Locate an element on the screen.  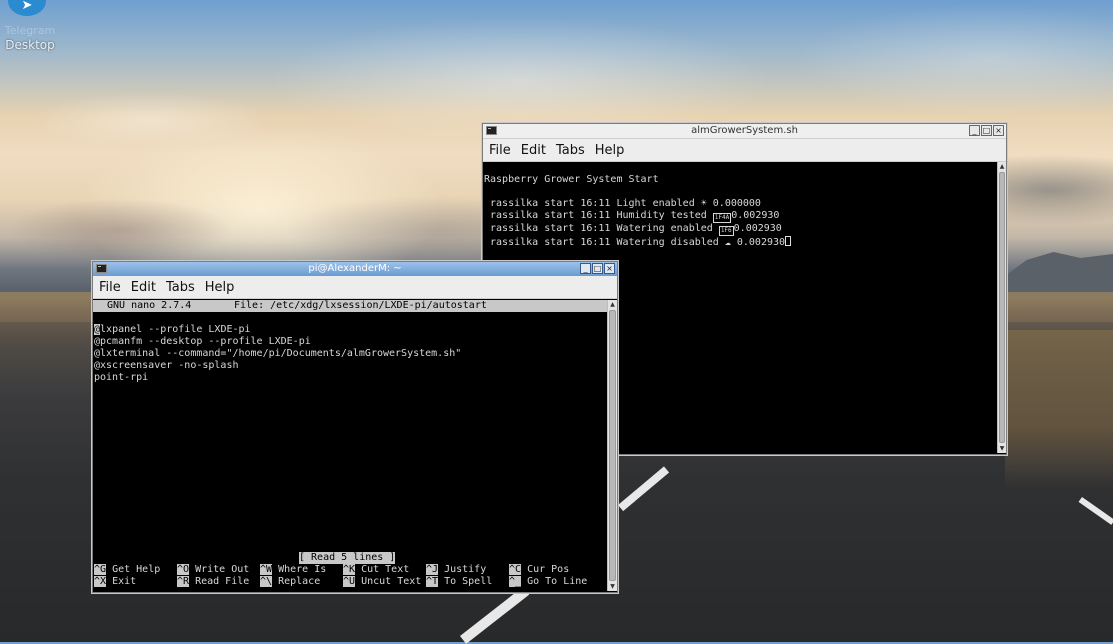
shortcut-label: Go To Line is located at coordinates (557, 581).